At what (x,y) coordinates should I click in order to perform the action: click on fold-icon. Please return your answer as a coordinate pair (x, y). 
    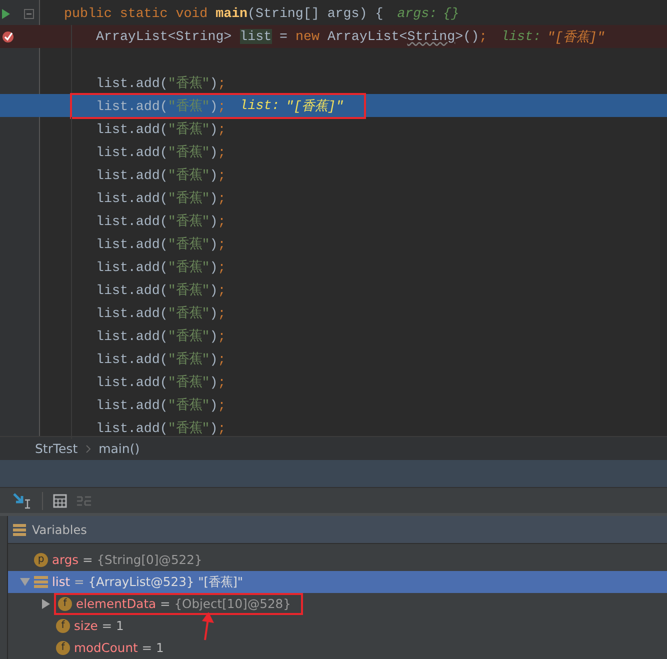
    Looking at the image, I should click on (29, 13).